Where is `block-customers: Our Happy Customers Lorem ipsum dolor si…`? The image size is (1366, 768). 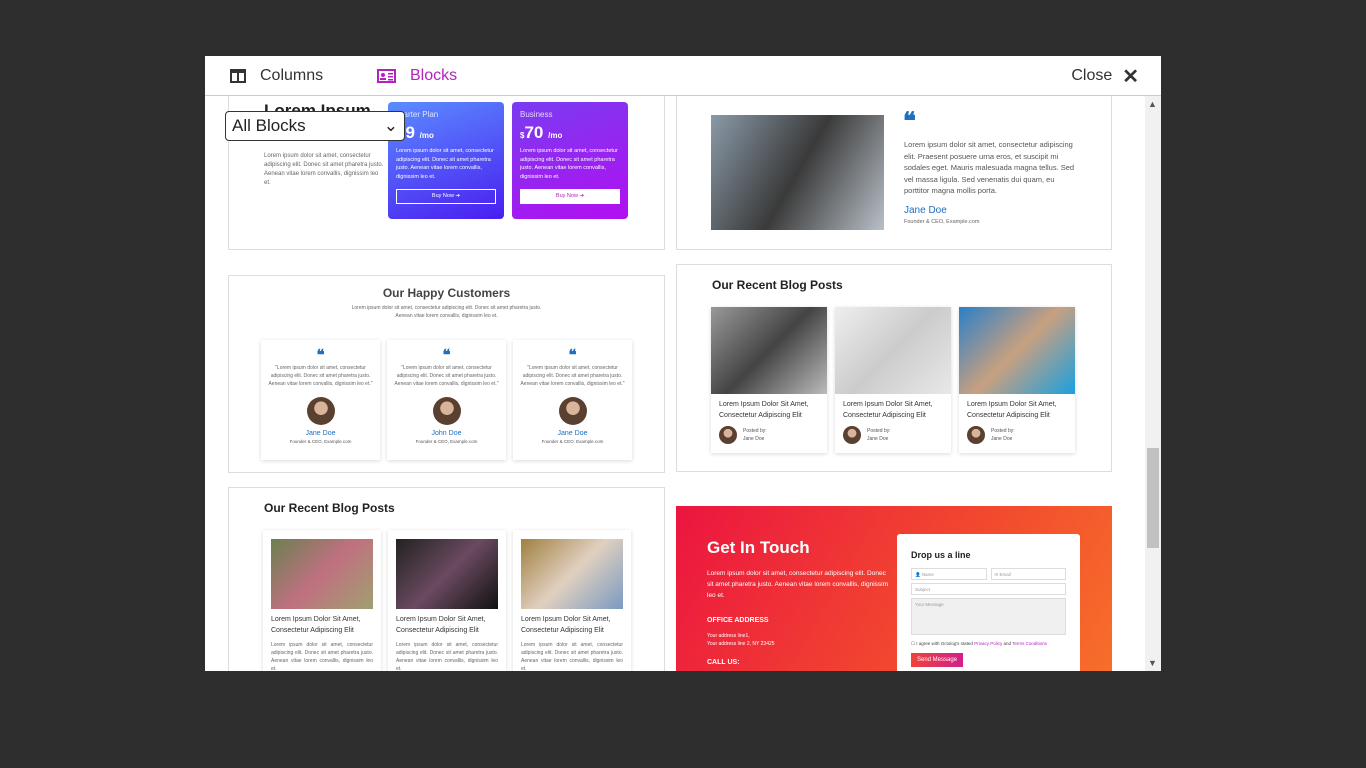
block-customers: Our Happy Customers Lorem ipsum dolor si… is located at coordinates (446, 374).